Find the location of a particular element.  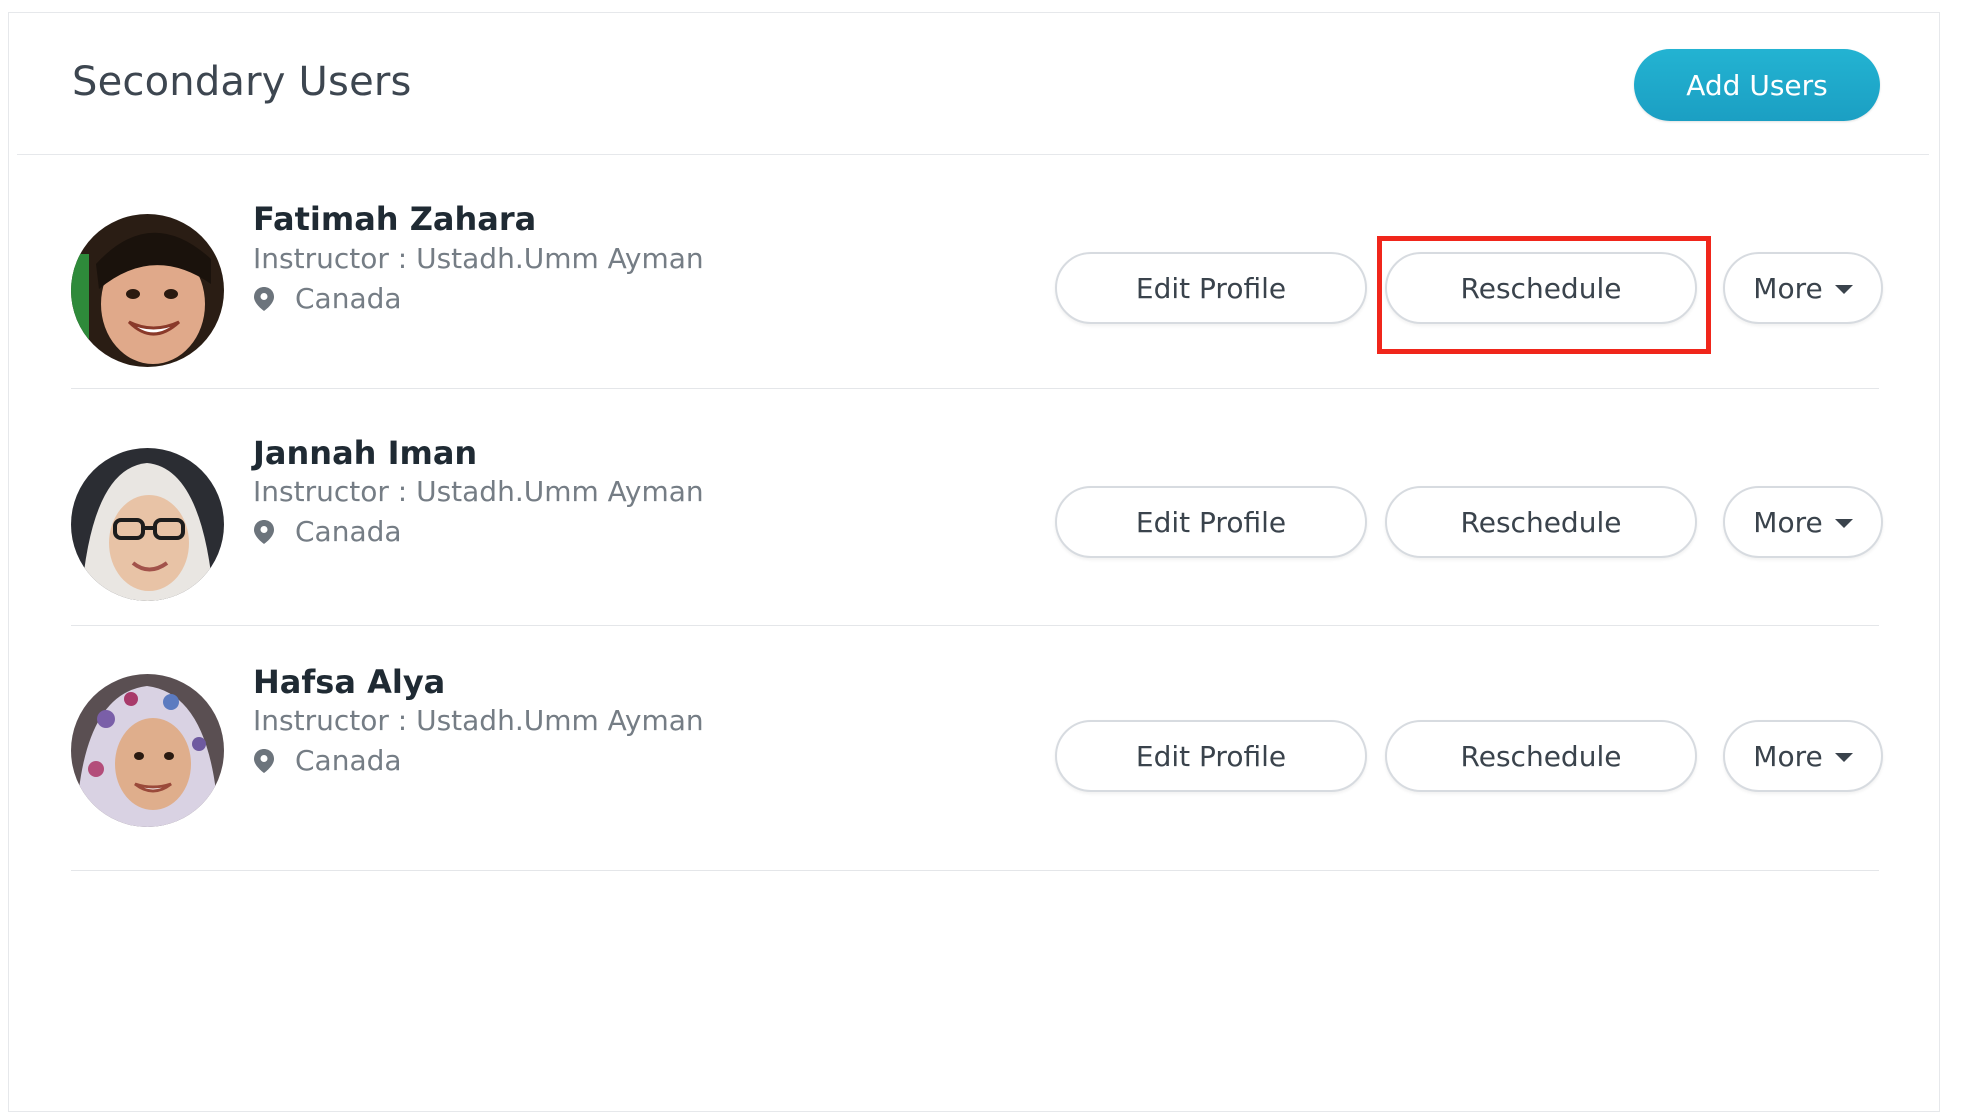

user-name: Hafsa Alya is located at coordinates (349, 682).